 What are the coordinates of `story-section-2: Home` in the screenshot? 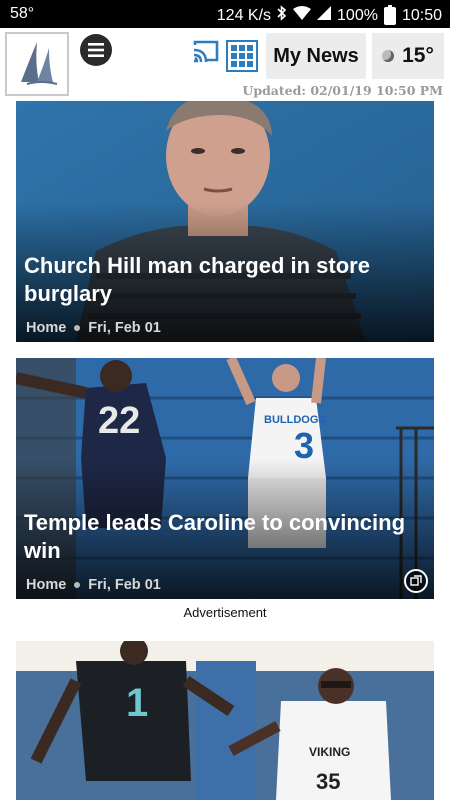 It's located at (46, 585).